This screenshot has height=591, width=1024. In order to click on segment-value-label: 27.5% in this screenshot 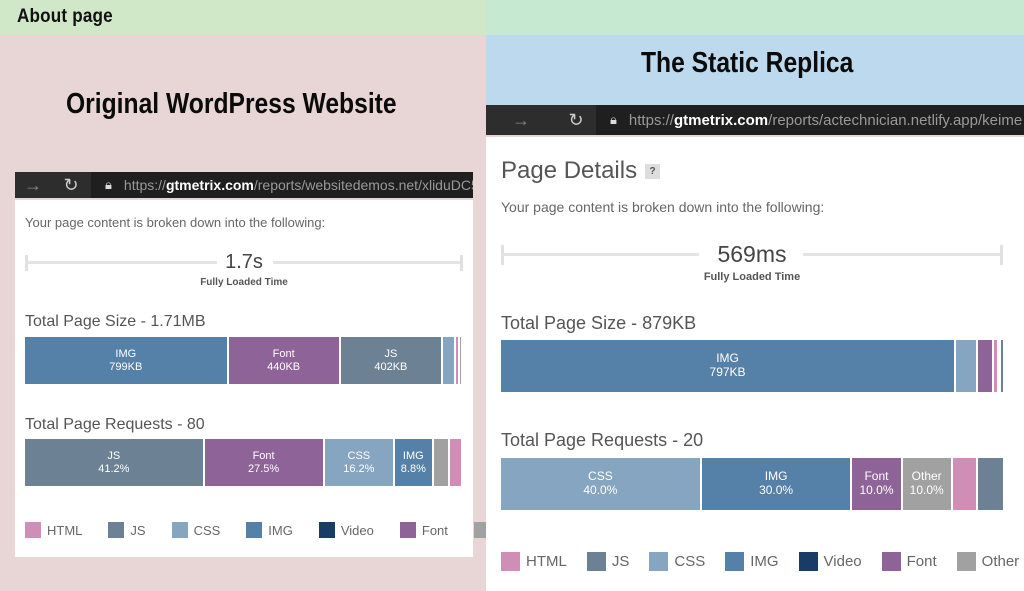, I will do `click(263, 468)`.